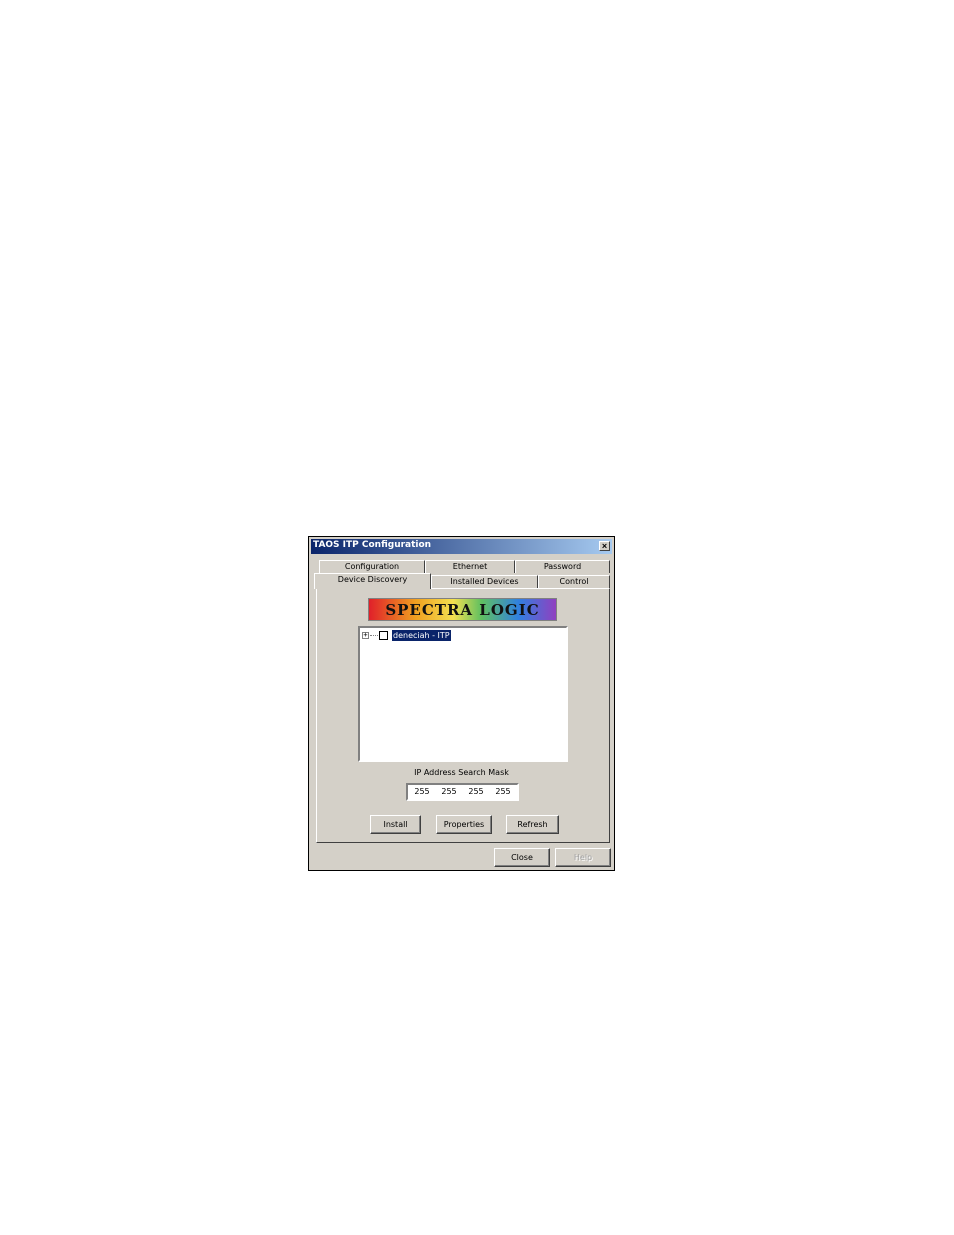 This screenshot has width=954, height=1235. I want to click on tab-password: Password, so click(562, 566).